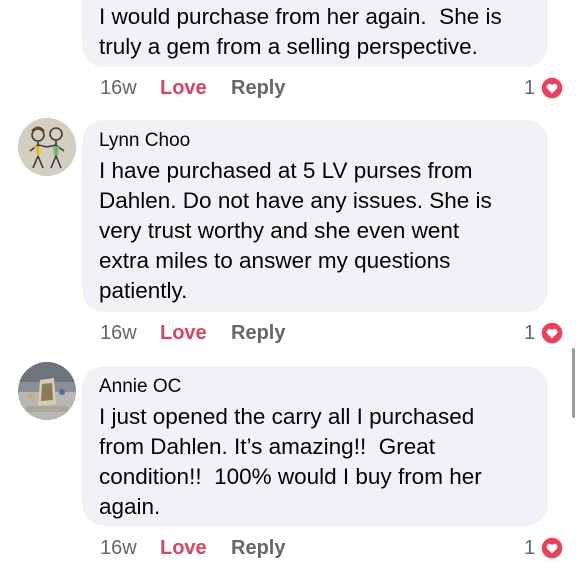  I want to click on couple-drawing-avatar, so click(47, 147).